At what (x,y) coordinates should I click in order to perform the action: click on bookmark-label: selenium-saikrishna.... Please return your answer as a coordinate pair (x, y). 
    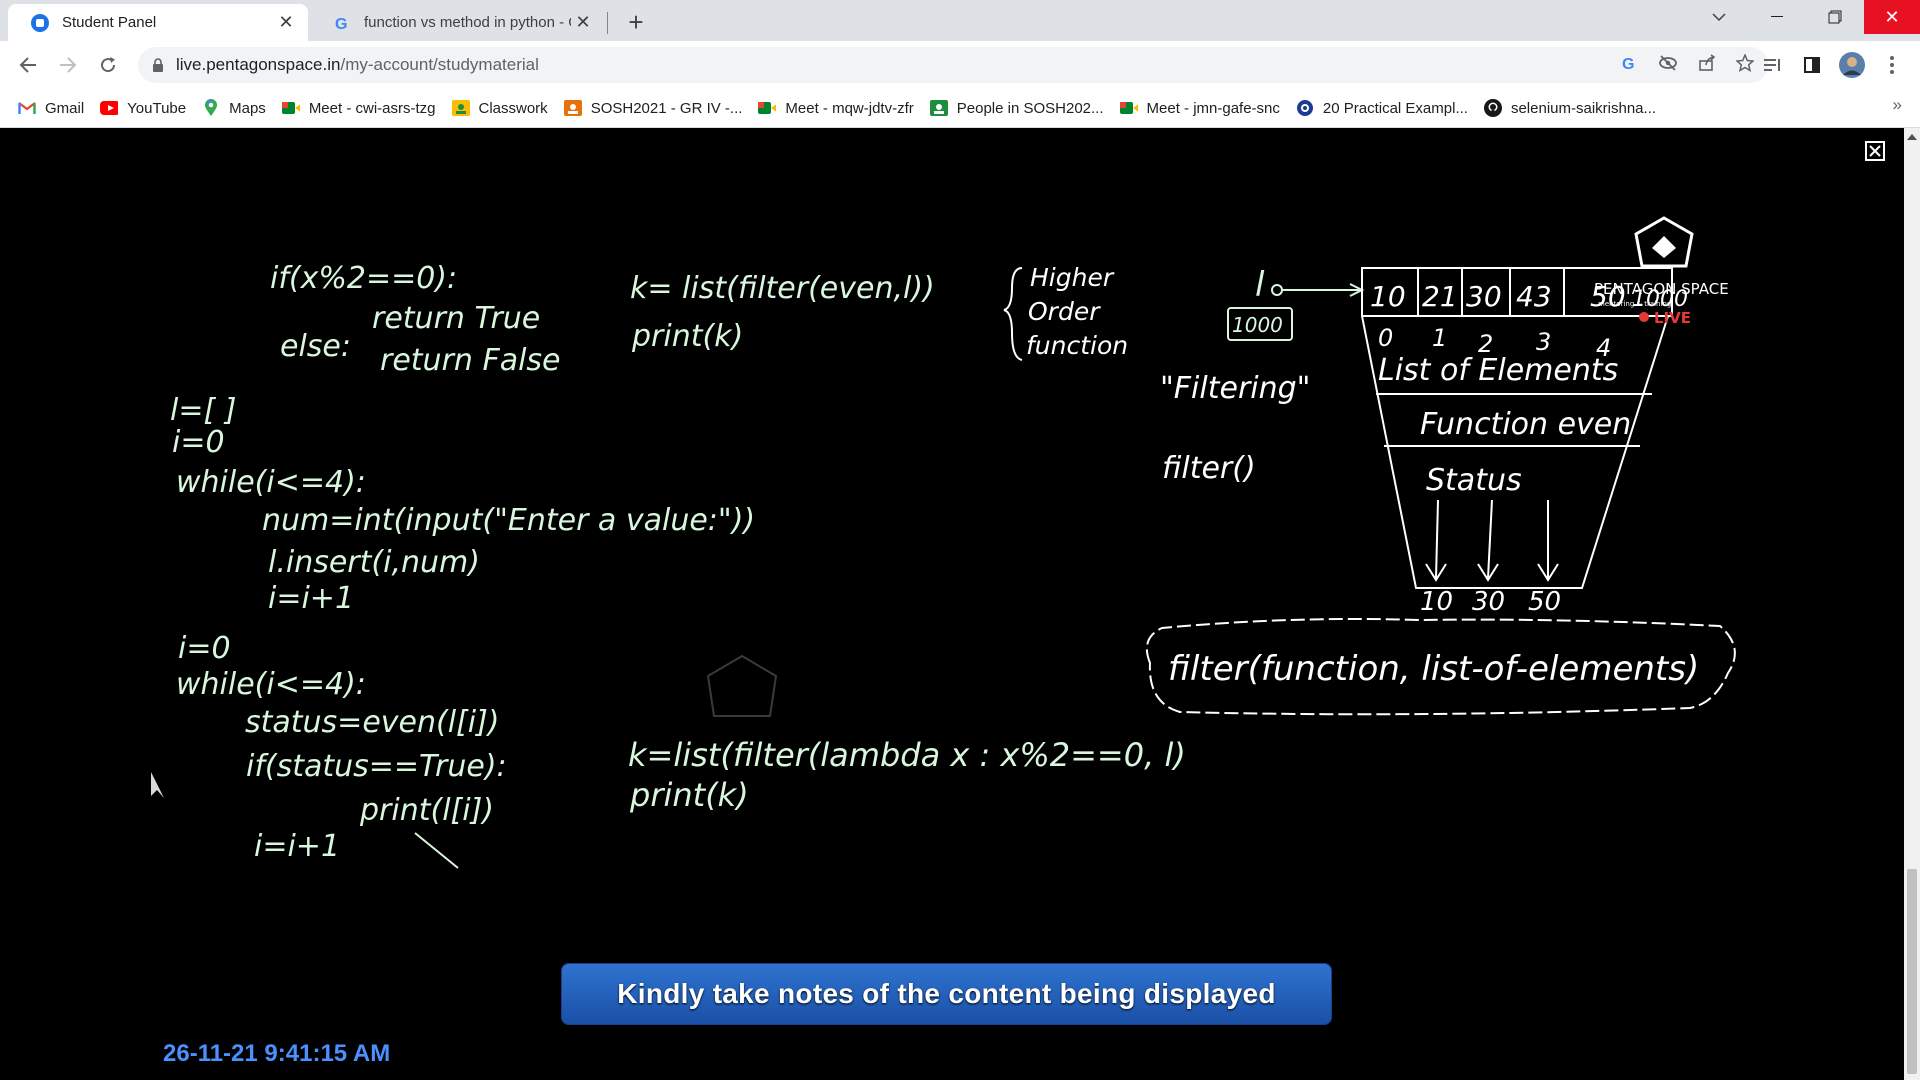
    Looking at the image, I should click on (1583, 108).